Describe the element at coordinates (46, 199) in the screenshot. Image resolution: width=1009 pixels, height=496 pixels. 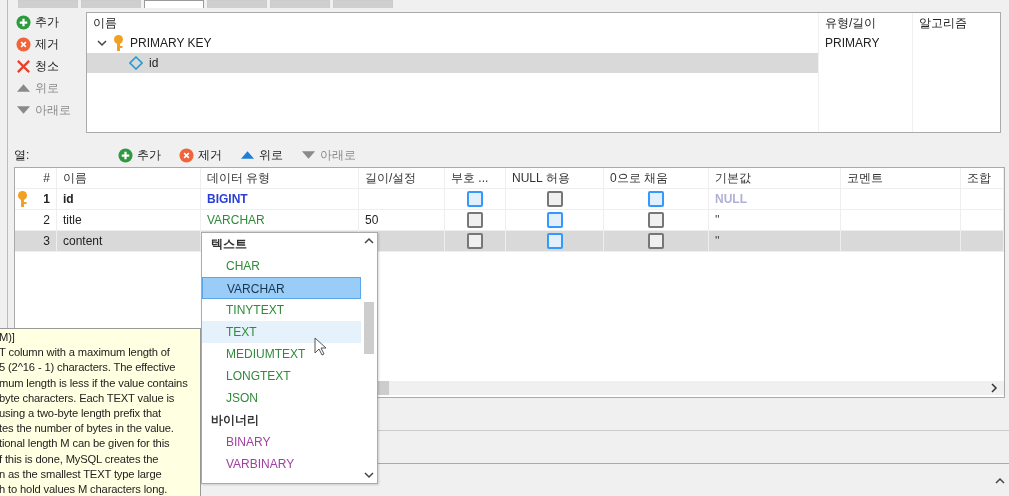
I see `row-number: 1` at that location.